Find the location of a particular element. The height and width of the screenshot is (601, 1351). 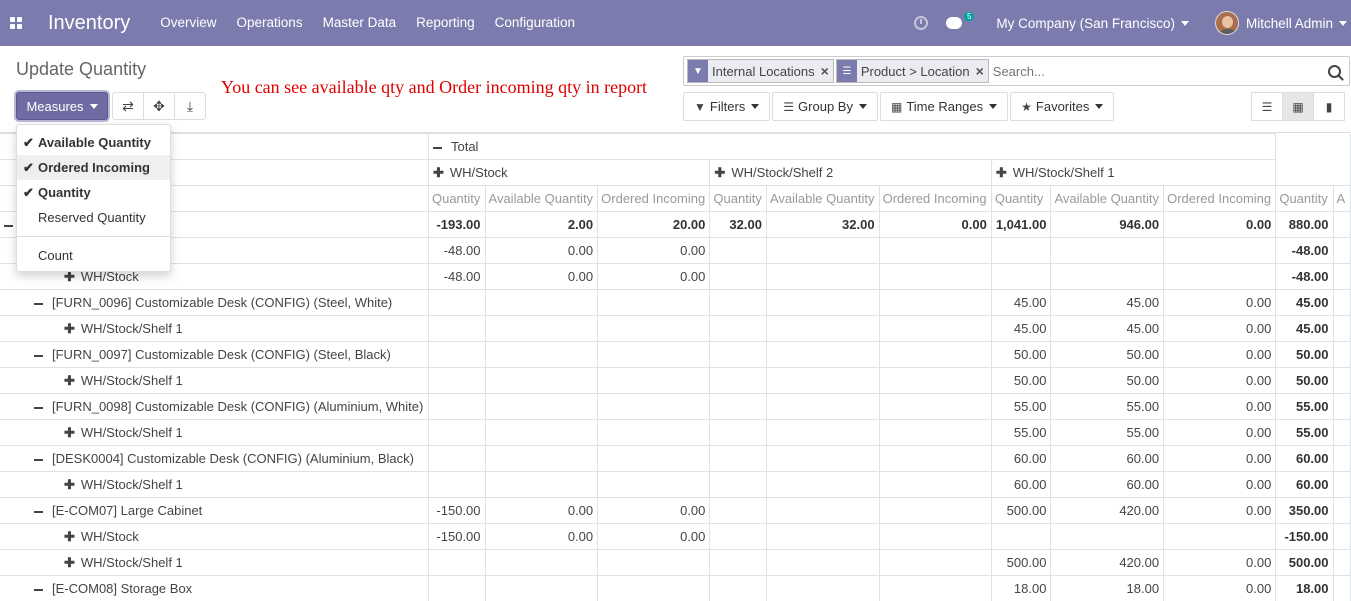

flip-axis-button: ⇄ is located at coordinates (128, 106).